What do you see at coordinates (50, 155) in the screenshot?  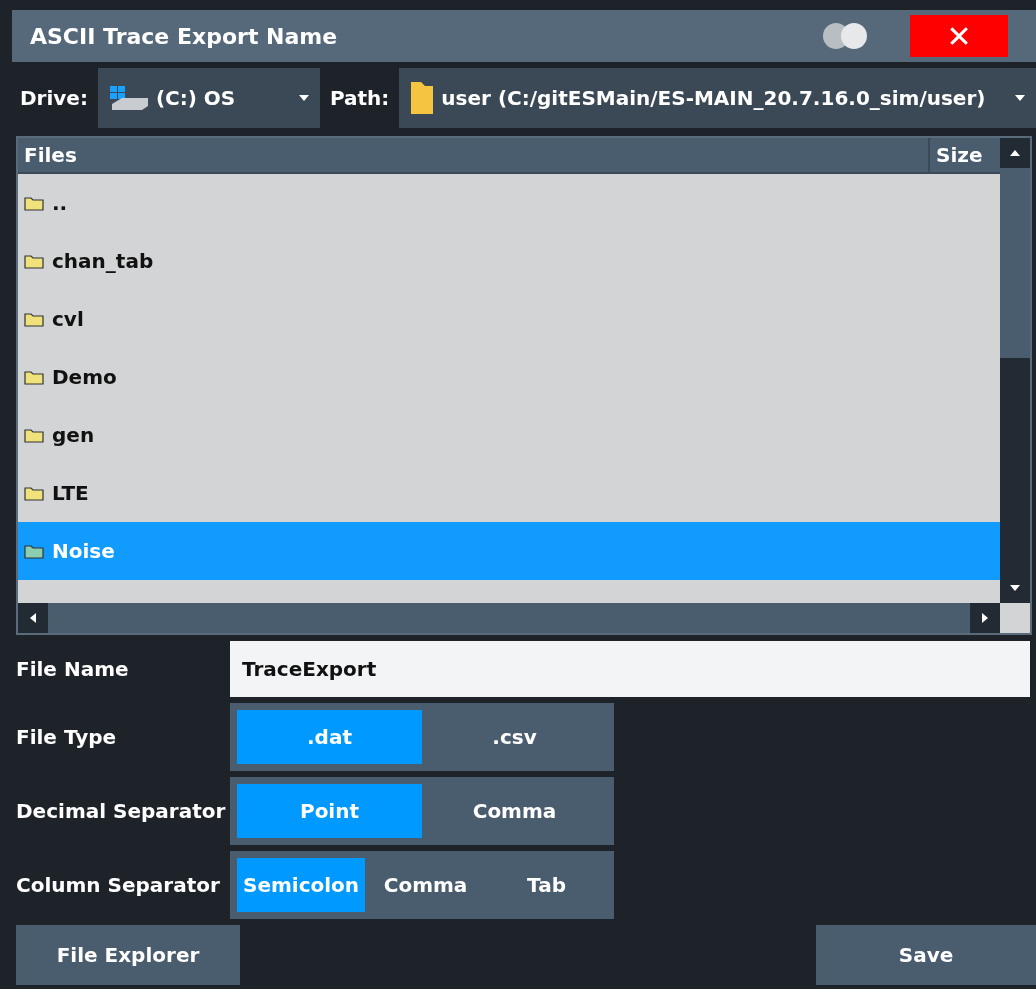 I see `column-header: Files` at bounding box center [50, 155].